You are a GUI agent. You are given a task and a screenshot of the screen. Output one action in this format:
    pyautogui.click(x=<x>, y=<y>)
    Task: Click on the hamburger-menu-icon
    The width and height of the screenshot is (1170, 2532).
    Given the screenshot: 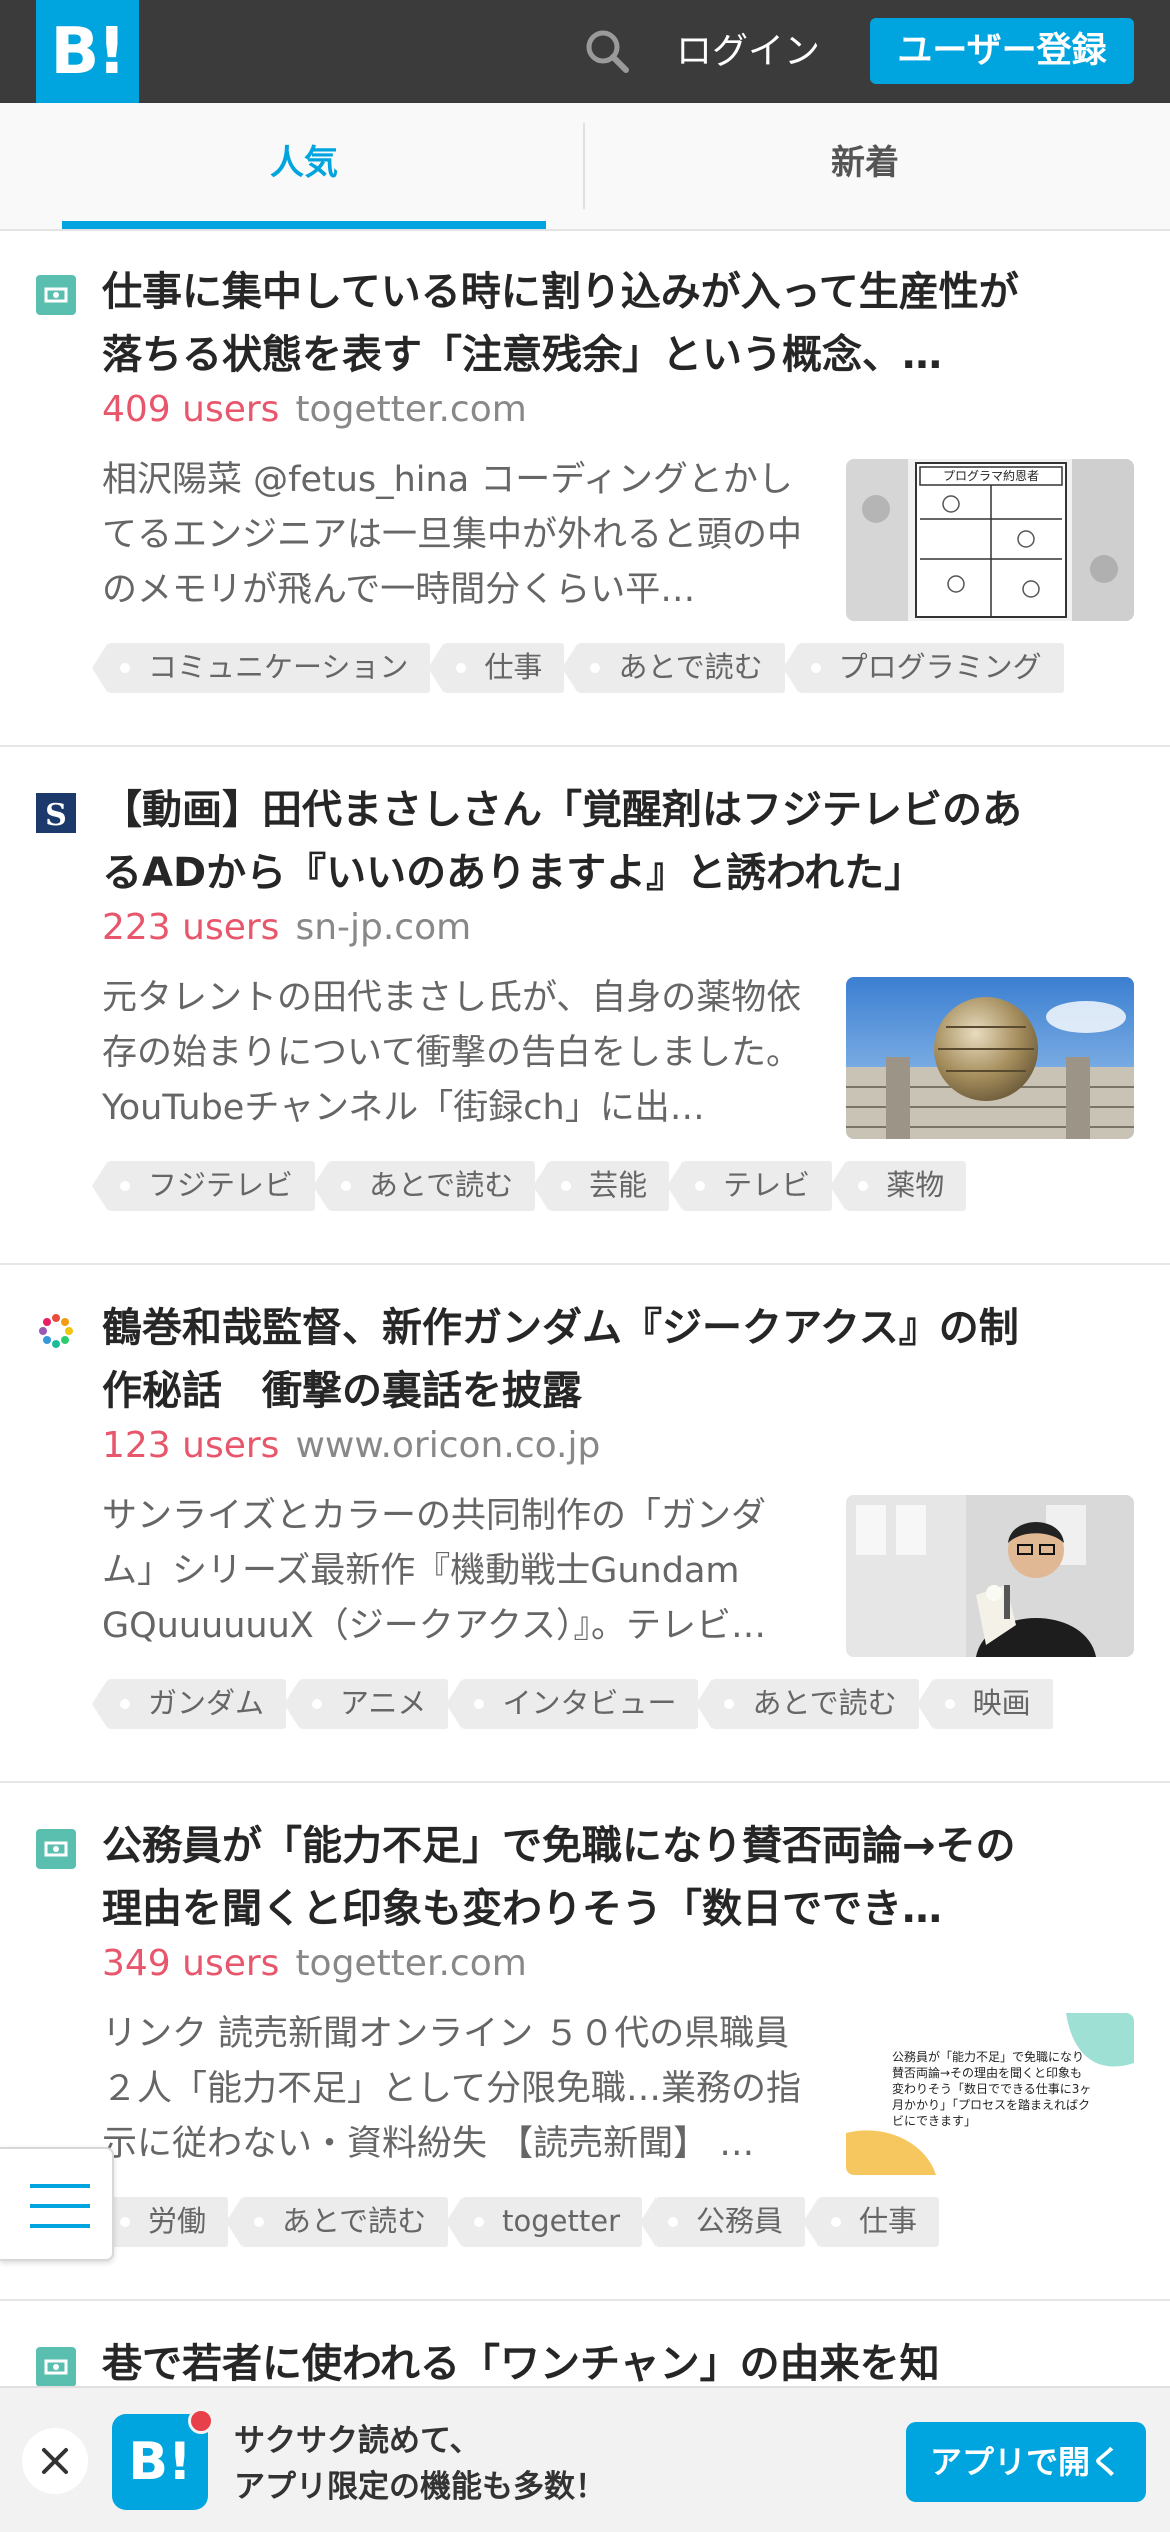 What is the action you would take?
    pyautogui.click(x=57, y=2204)
    